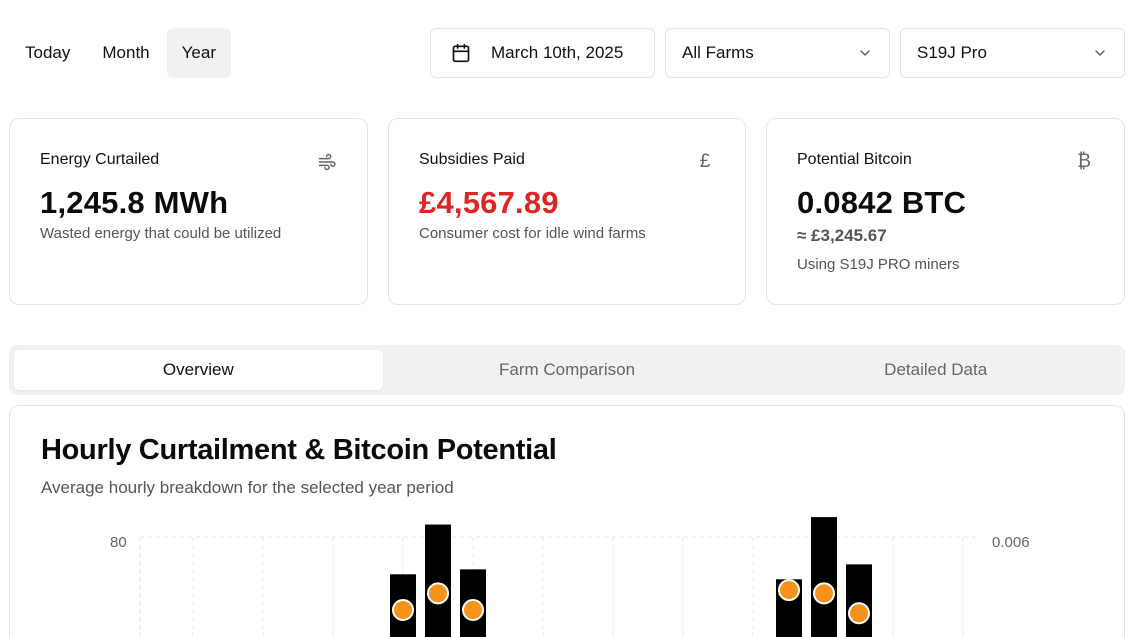 The image size is (1138, 637). What do you see at coordinates (882, 202) in the screenshot?
I see `card-value: 0.0842 BTC` at bounding box center [882, 202].